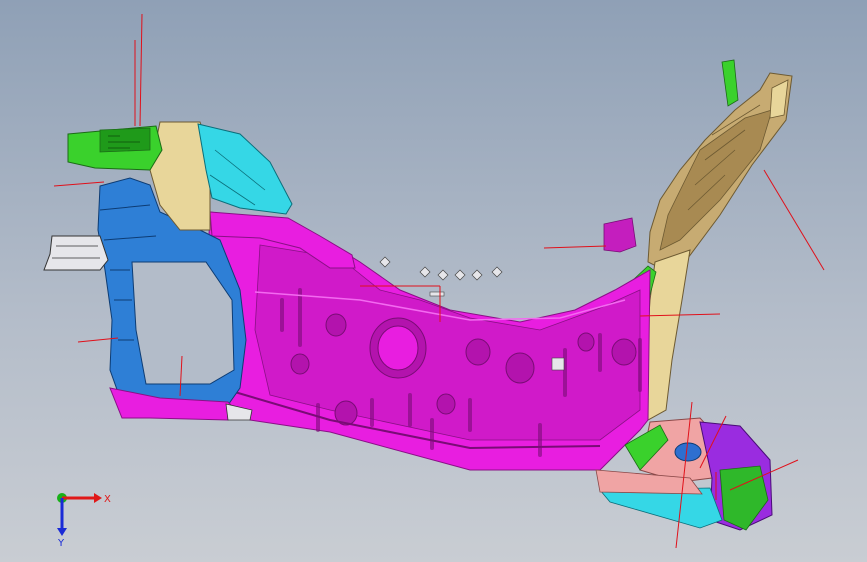 Image resolution: width=867 pixels, height=562 pixels. Describe the element at coordinates (245, 169) in the screenshot. I see `cyan-upper-bracket` at that location.